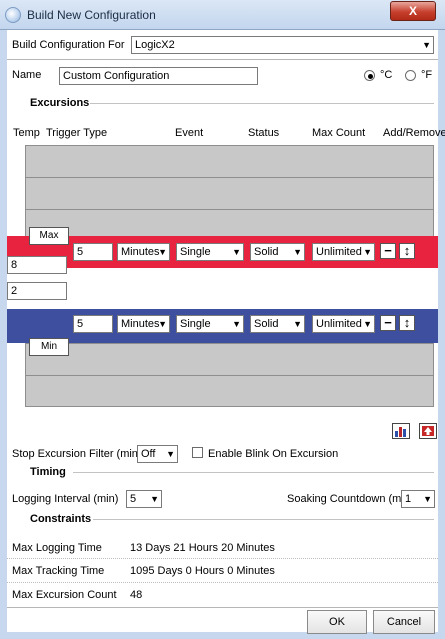 The image size is (445, 639). Describe the element at coordinates (202, 571) in the screenshot. I see `max-tracking-time-value: 1095 Days 0 Hours 0 Minutes` at that location.